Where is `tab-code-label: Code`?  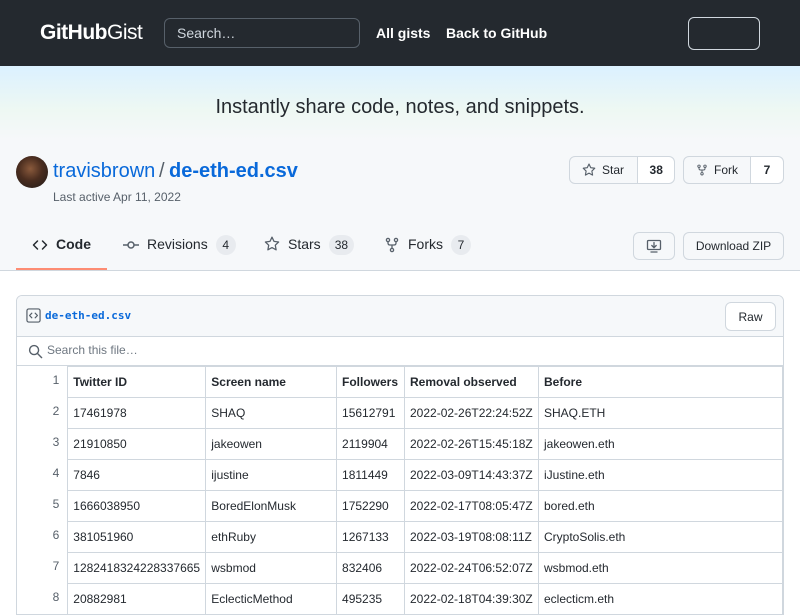 tab-code-label: Code is located at coordinates (73, 244).